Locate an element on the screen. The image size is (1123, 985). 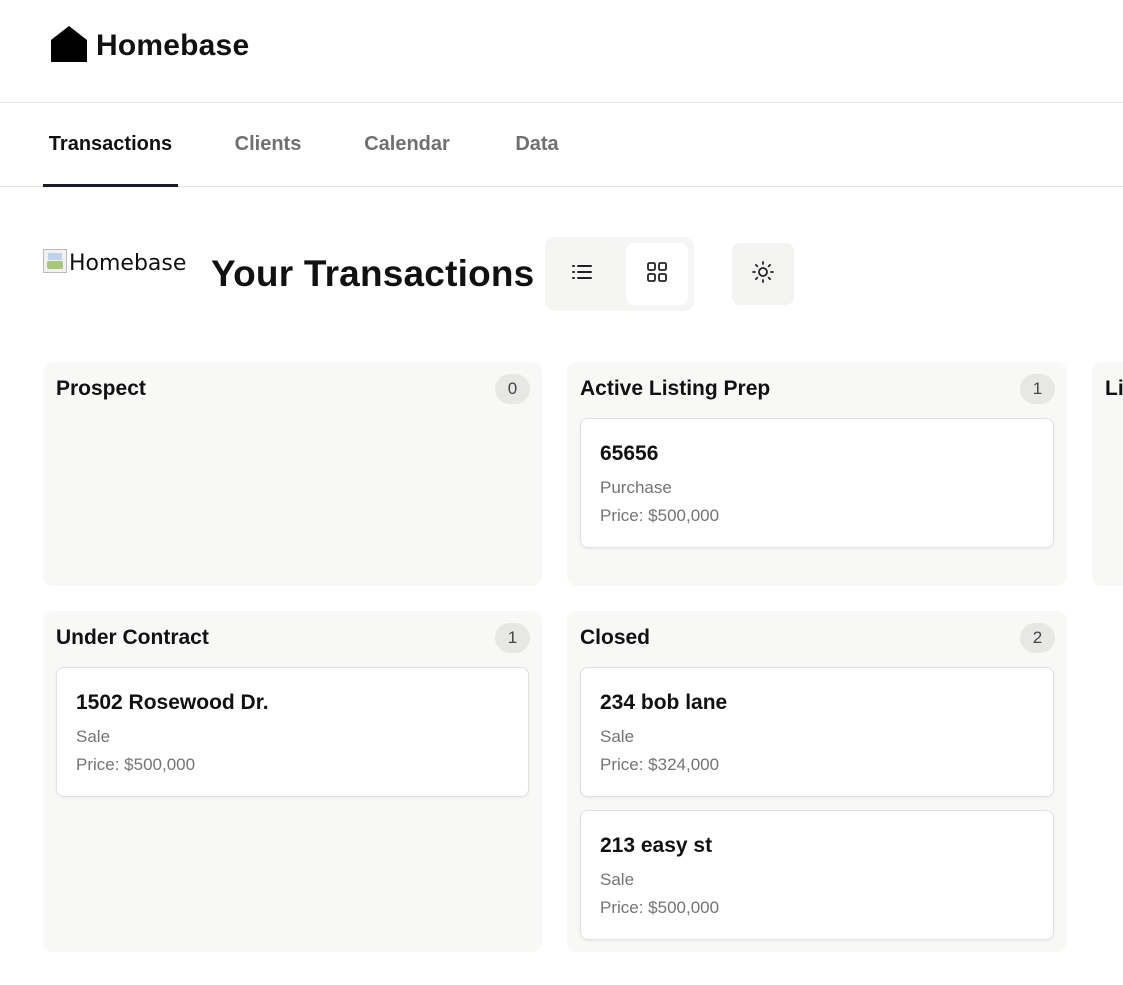
logo-alt-text: Homebase is located at coordinates (128, 263).